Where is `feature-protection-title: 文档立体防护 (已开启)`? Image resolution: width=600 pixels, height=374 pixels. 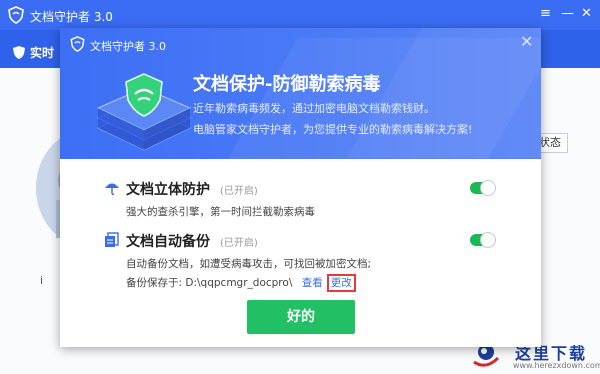
feature-protection-title: 文档立体防护 (已开启) is located at coordinates (192, 189).